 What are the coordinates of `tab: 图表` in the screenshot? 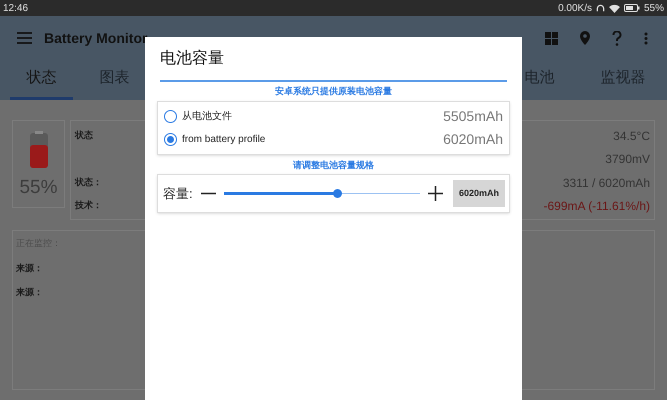 It's located at (114, 80).